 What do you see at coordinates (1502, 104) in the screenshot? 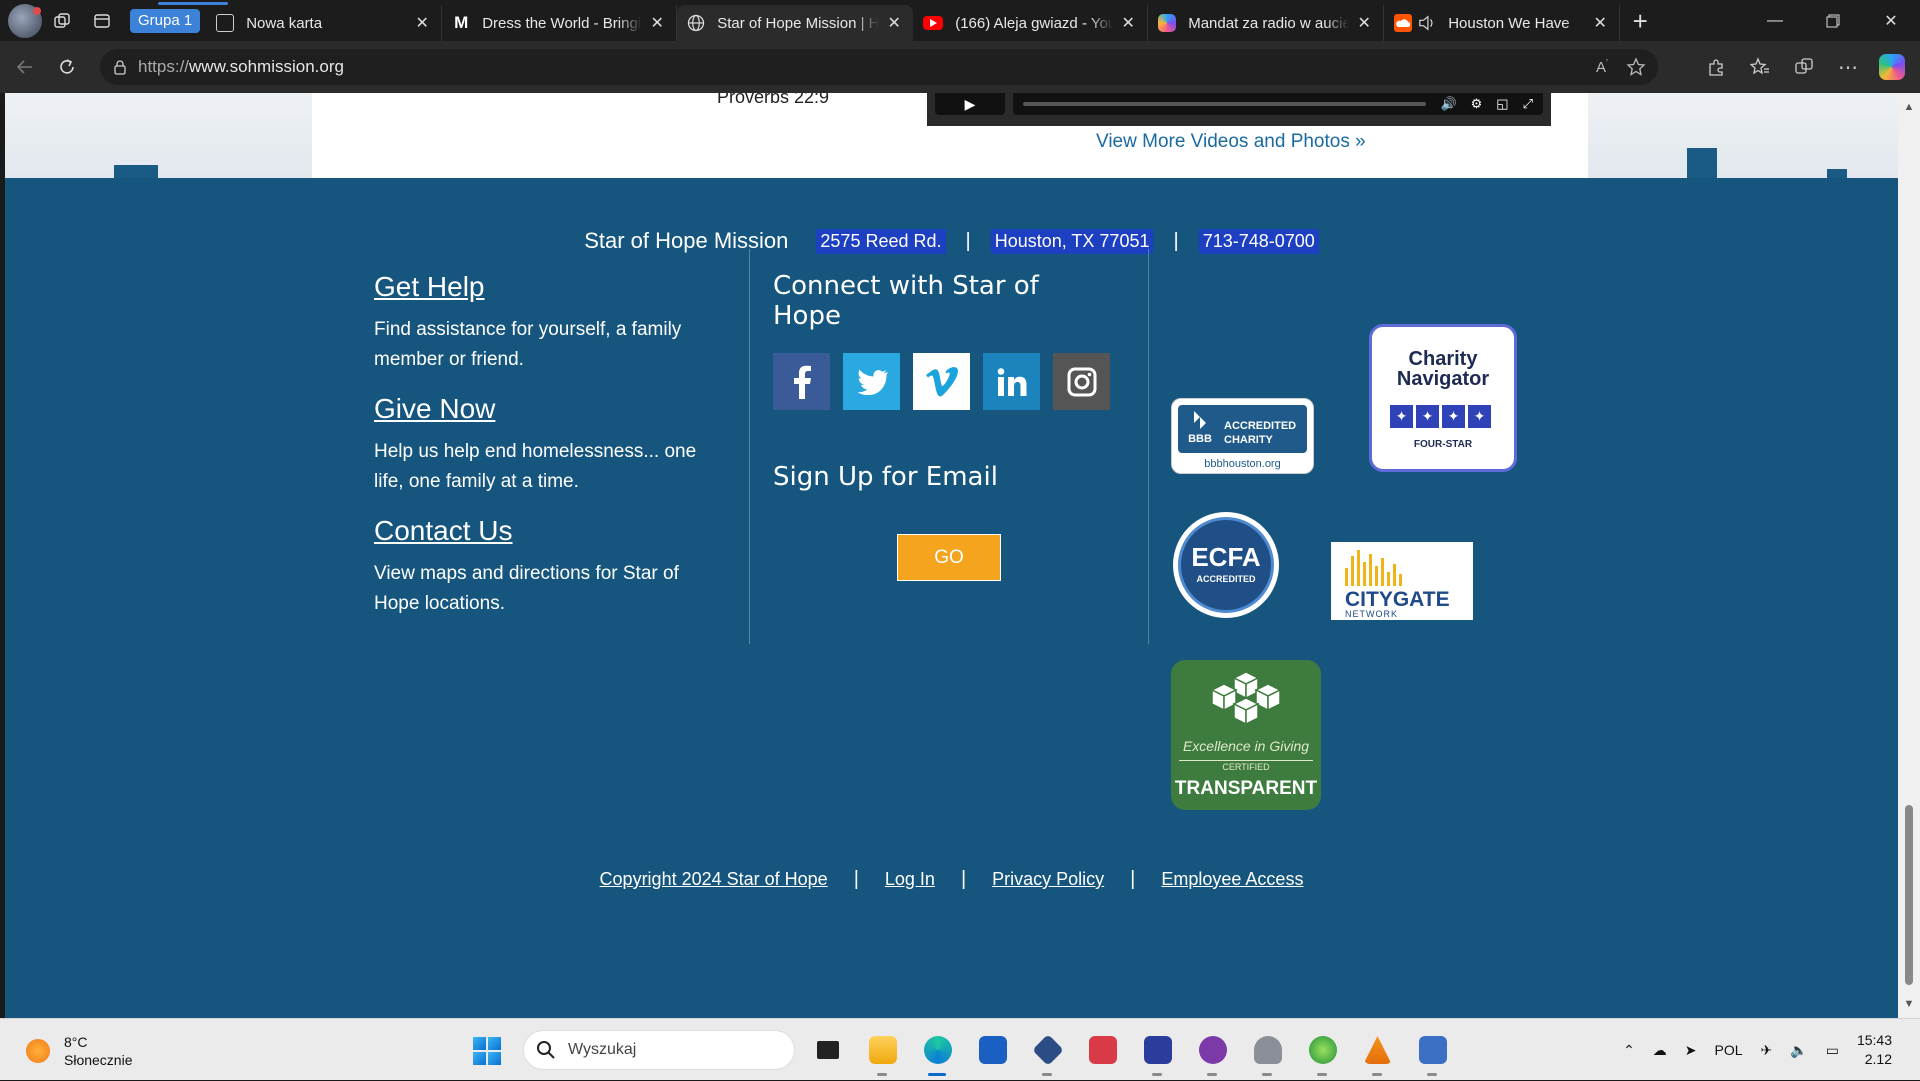
I see `pip-icon: ◱` at bounding box center [1502, 104].